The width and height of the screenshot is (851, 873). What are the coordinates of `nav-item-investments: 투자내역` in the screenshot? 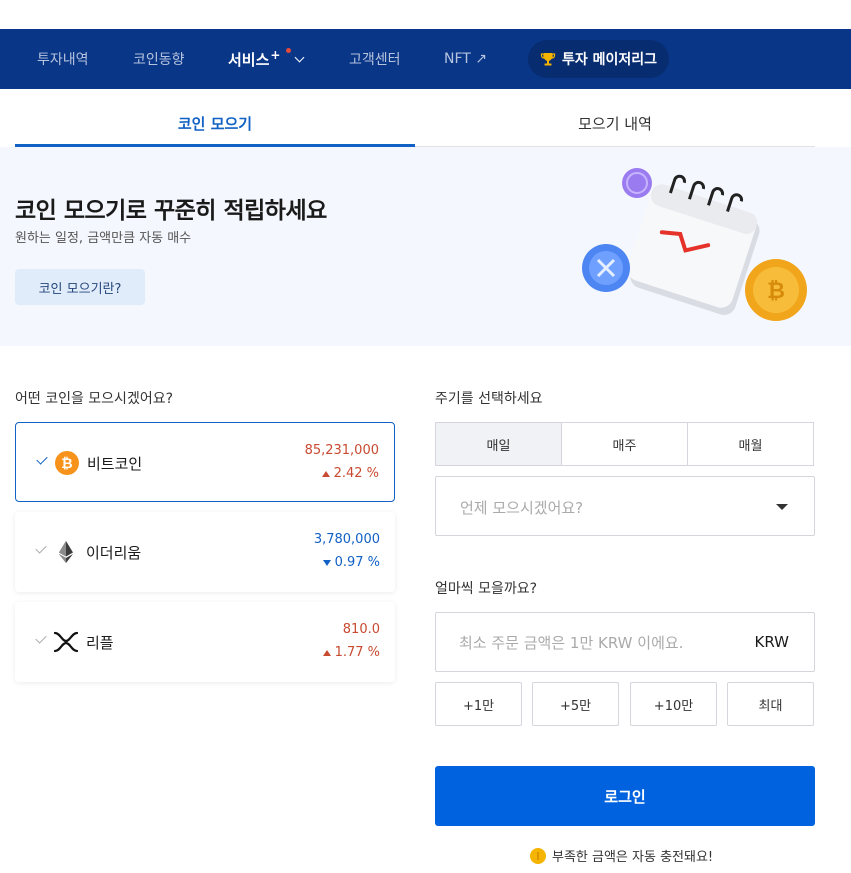 It's located at (63, 59).